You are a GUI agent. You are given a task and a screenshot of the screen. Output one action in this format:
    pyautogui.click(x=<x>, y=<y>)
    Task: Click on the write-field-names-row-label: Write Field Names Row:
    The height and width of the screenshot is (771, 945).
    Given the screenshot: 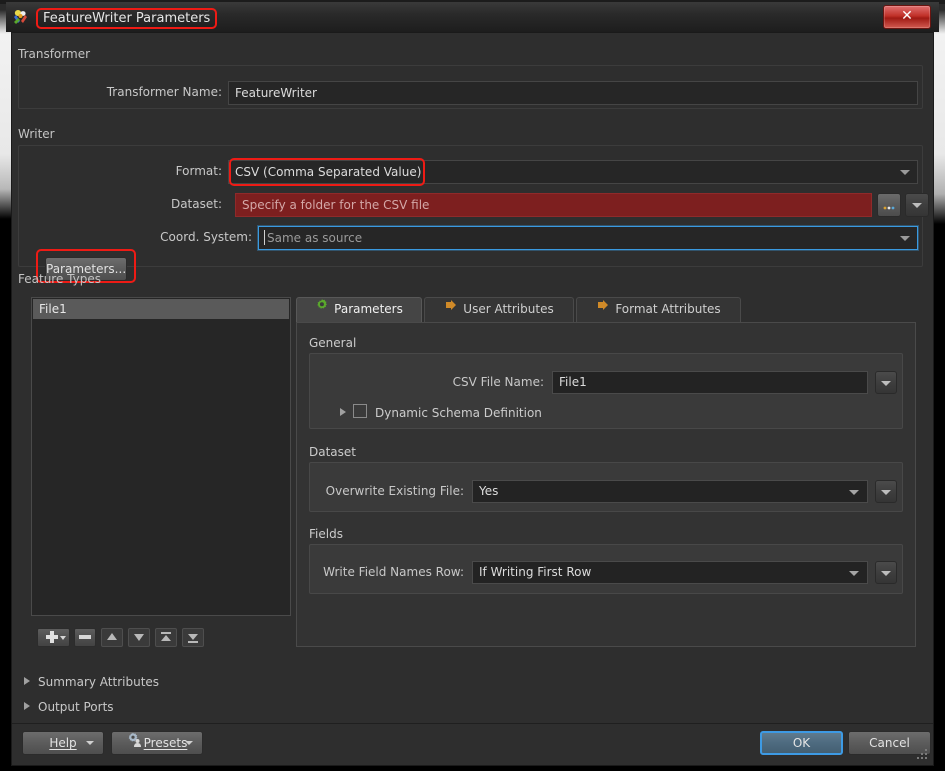 What is the action you would take?
    pyautogui.click(x=393, y=572)
    